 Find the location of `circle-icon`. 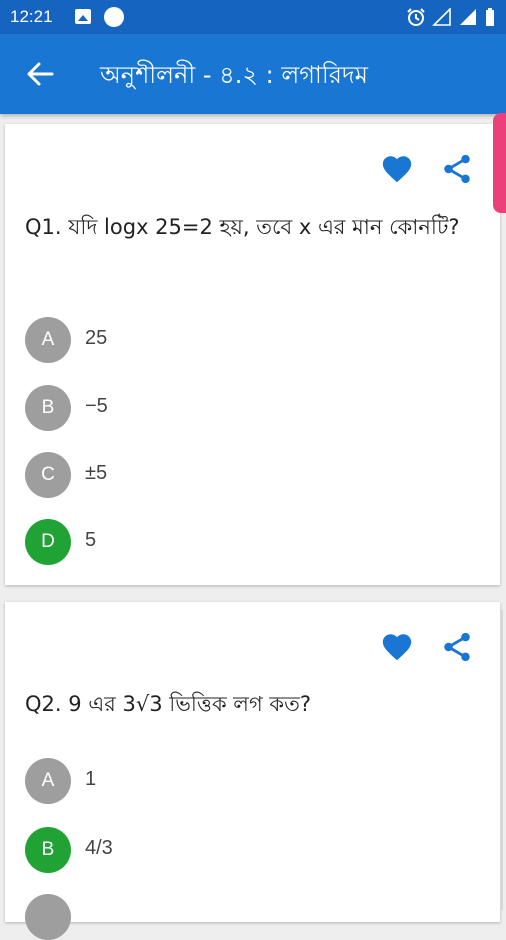

circle-icon is located at coordinates (114, 17).